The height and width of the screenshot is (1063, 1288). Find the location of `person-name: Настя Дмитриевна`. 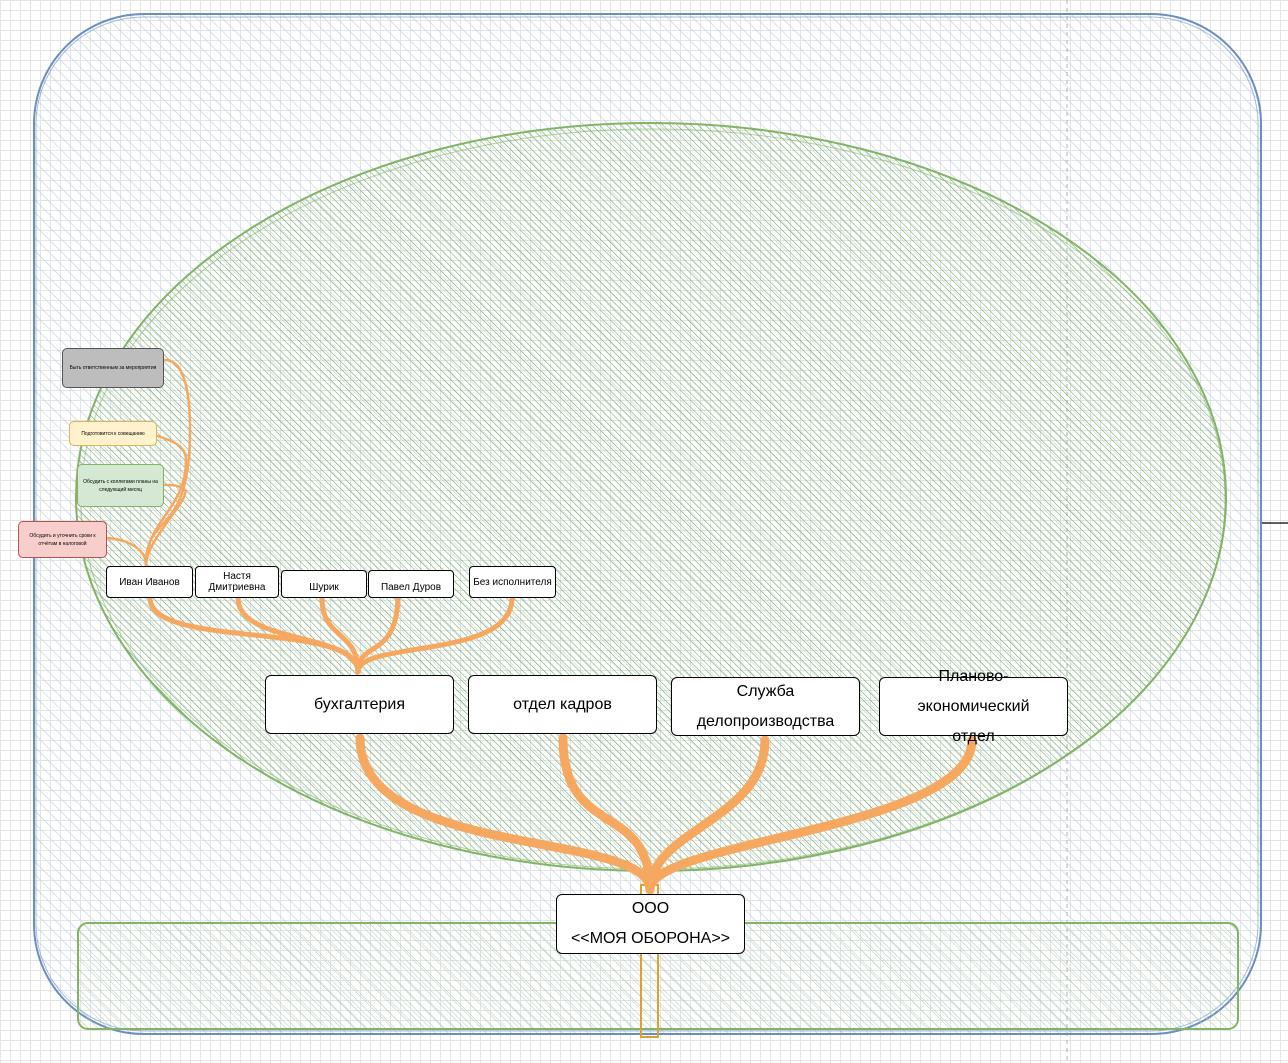

person-name: Настя Дмитриевна is located at coordinates (237, 582).